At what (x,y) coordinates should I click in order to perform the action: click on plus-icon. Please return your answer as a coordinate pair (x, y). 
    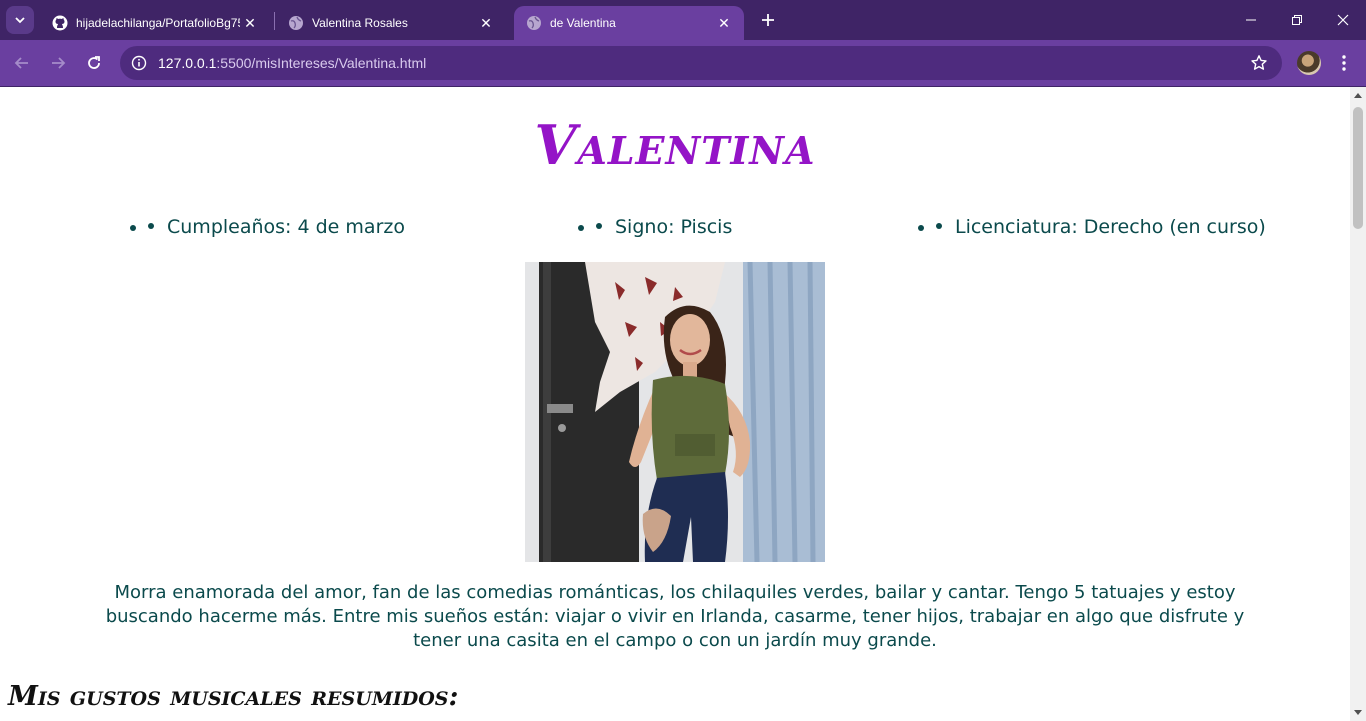
    Looking at the image, I should click on (768, 20).